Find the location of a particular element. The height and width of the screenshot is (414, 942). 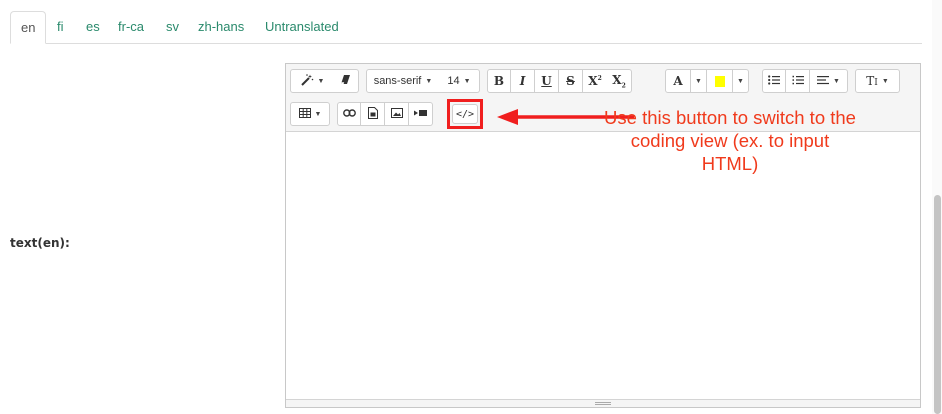

insert-image-button is located at coordinates (397, 114).